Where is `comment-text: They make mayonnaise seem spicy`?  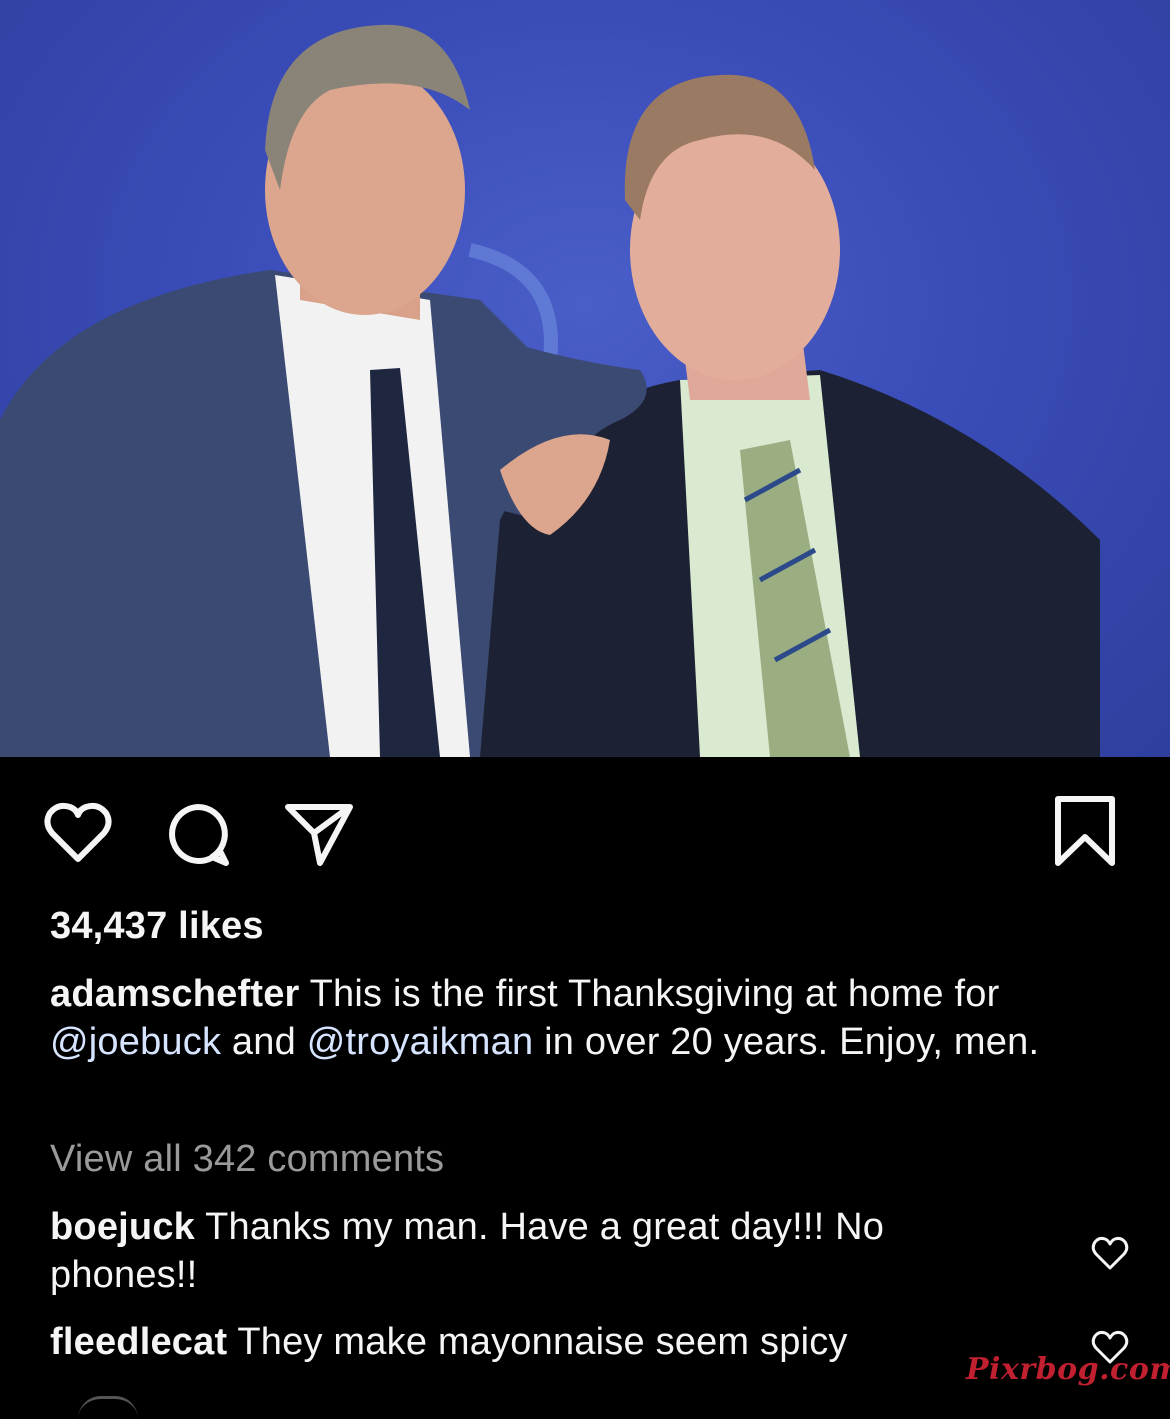
comment-text: They make mayonnaise seem spicy is located at coordinates (542, 1342).